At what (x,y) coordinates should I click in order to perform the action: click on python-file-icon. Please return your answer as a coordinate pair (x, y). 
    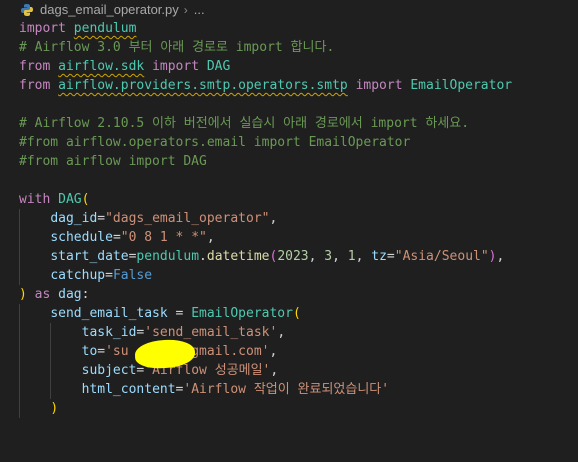
    Looking at the image, I should click on (27, 10).